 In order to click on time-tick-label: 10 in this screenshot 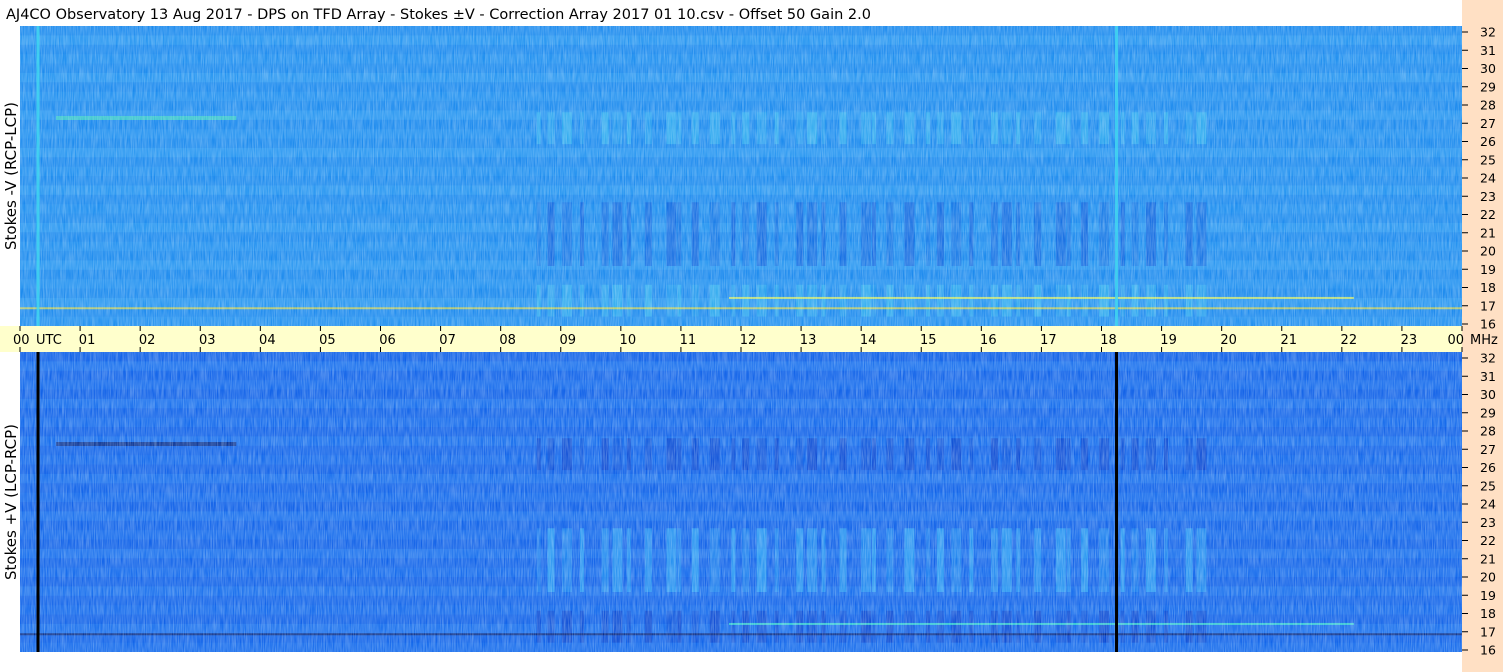, I will do `click(628, 340)`.